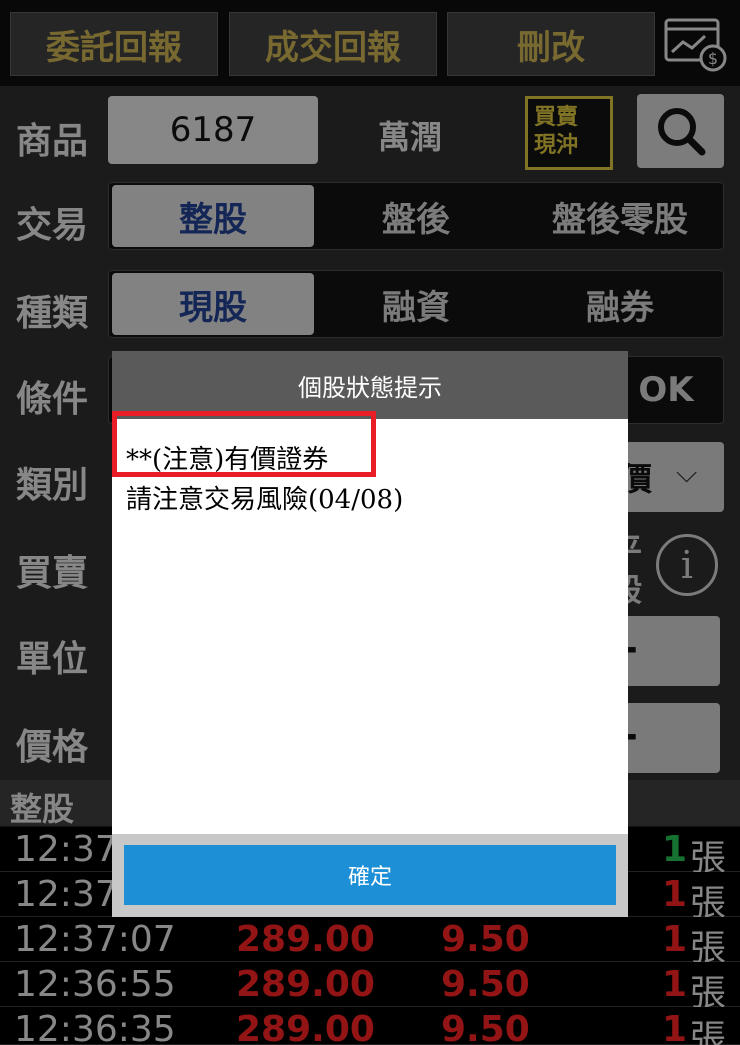 The height and width of the screenshot is (1045, 740). What do you see at coordinates (244, 444) in the screenshot?
I see `highlight-box` at bounding box center [244, 444].